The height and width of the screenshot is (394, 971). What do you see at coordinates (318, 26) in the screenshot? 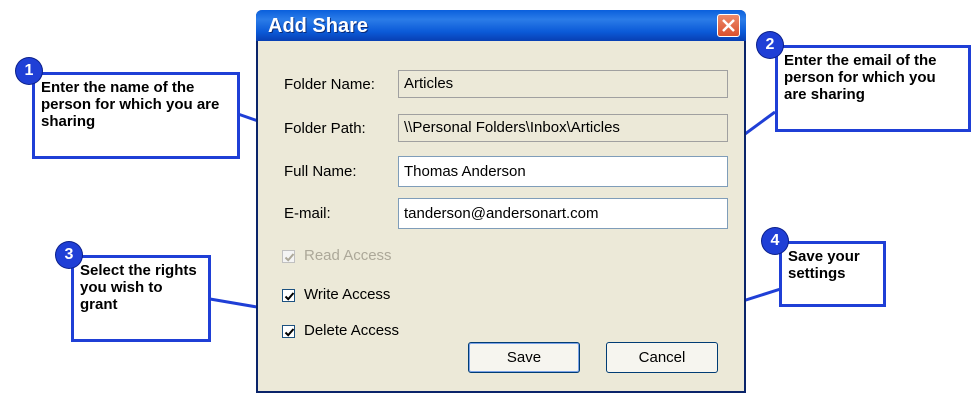
I see `dialog-title: Add Share` at bounding box center [318, 26].